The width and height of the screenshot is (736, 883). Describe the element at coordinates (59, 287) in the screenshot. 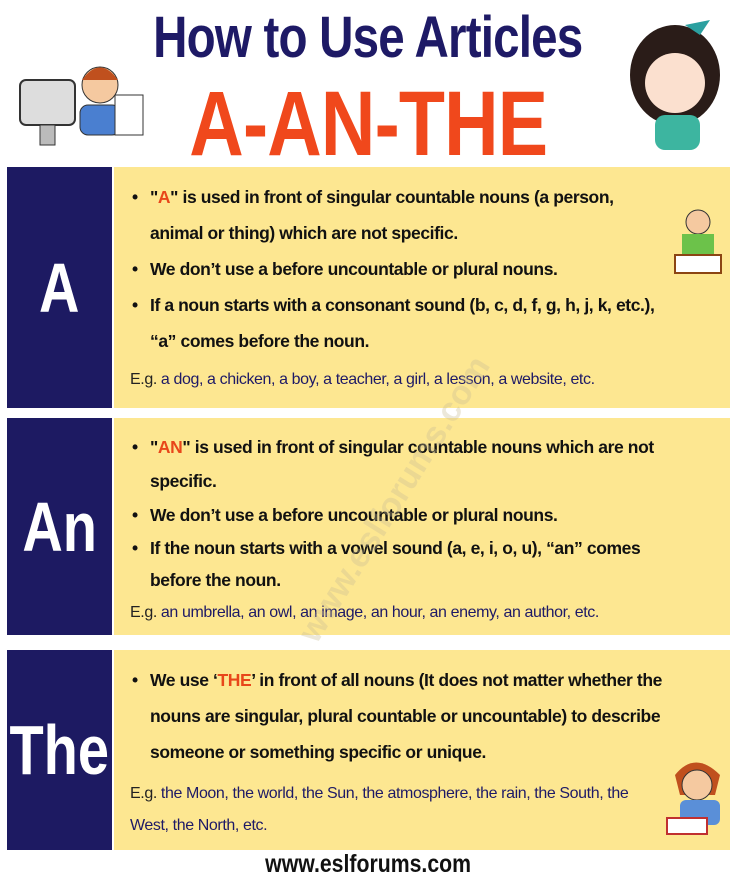

I see `section-label: A` at that location.